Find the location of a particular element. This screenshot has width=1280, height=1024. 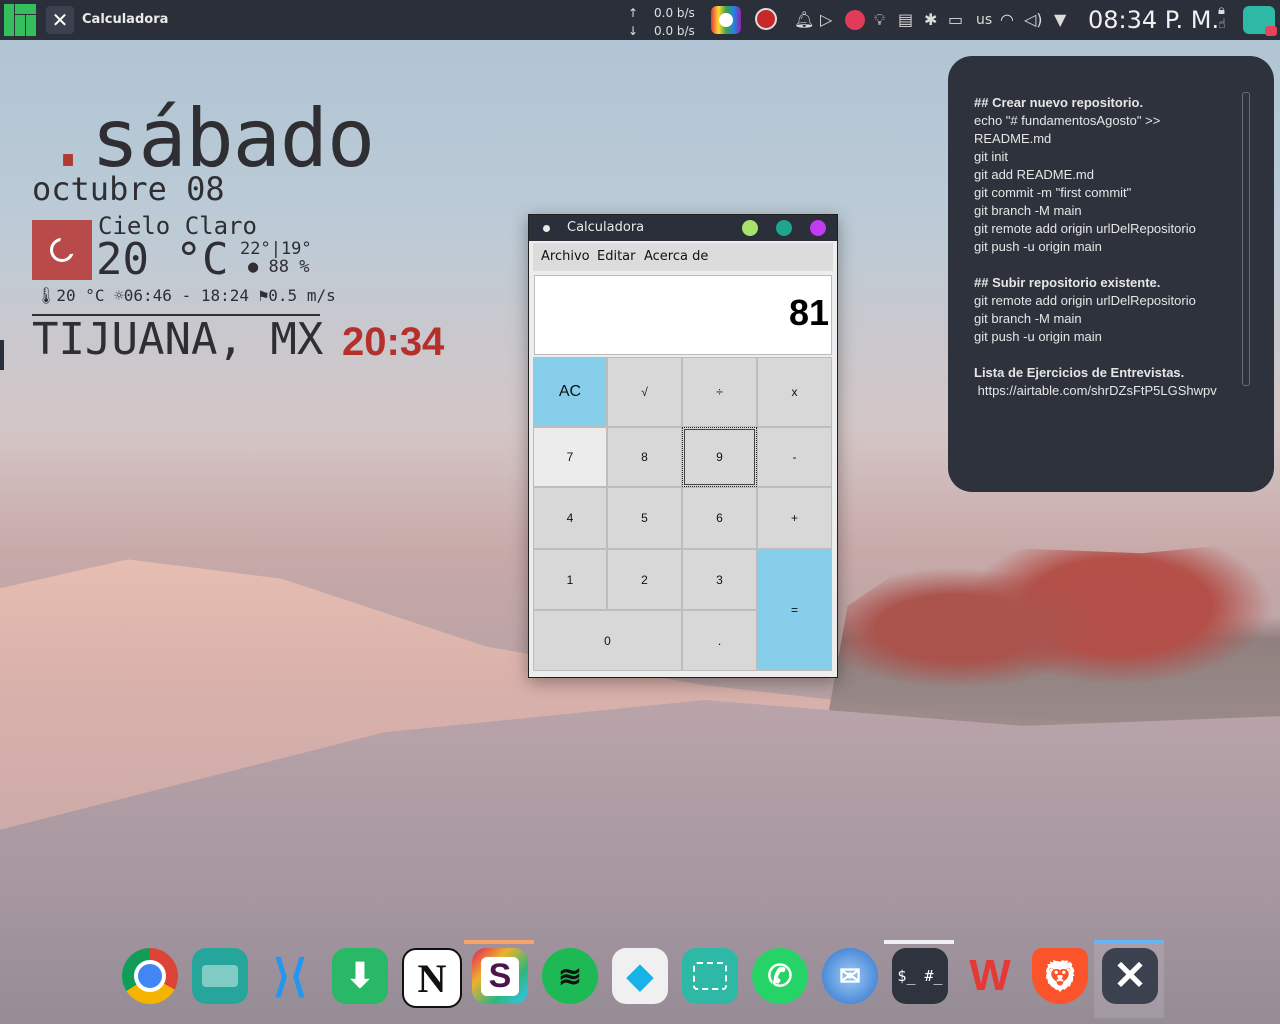

notes-scrollbar is located at coordinates (1246, 239).